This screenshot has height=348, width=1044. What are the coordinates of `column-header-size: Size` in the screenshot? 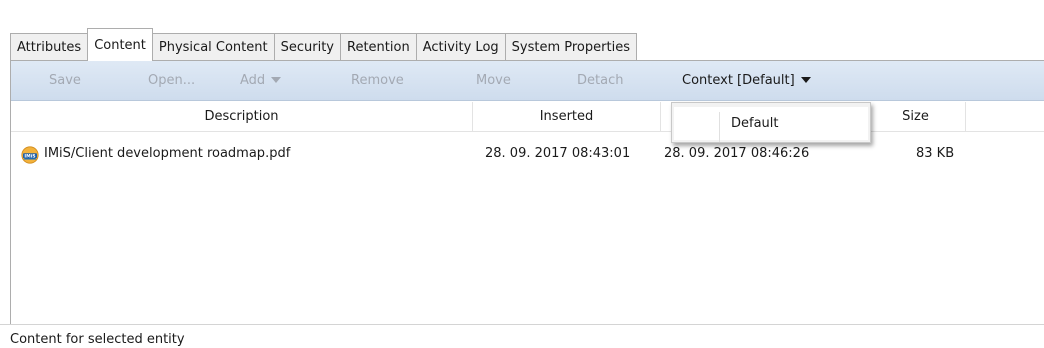 It's located at (916, 117).